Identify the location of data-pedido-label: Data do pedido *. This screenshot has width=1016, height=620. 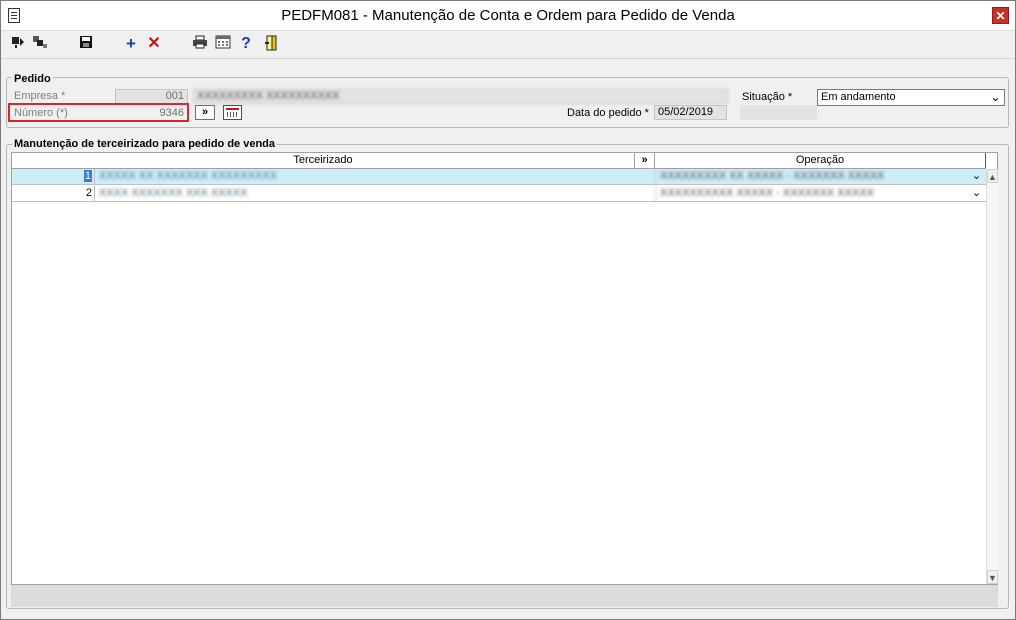
(608, 113).